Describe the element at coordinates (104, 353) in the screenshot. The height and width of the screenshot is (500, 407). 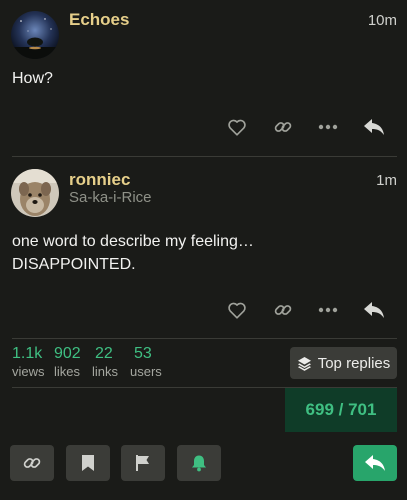
I see `stat-links-value: 22` at that location.